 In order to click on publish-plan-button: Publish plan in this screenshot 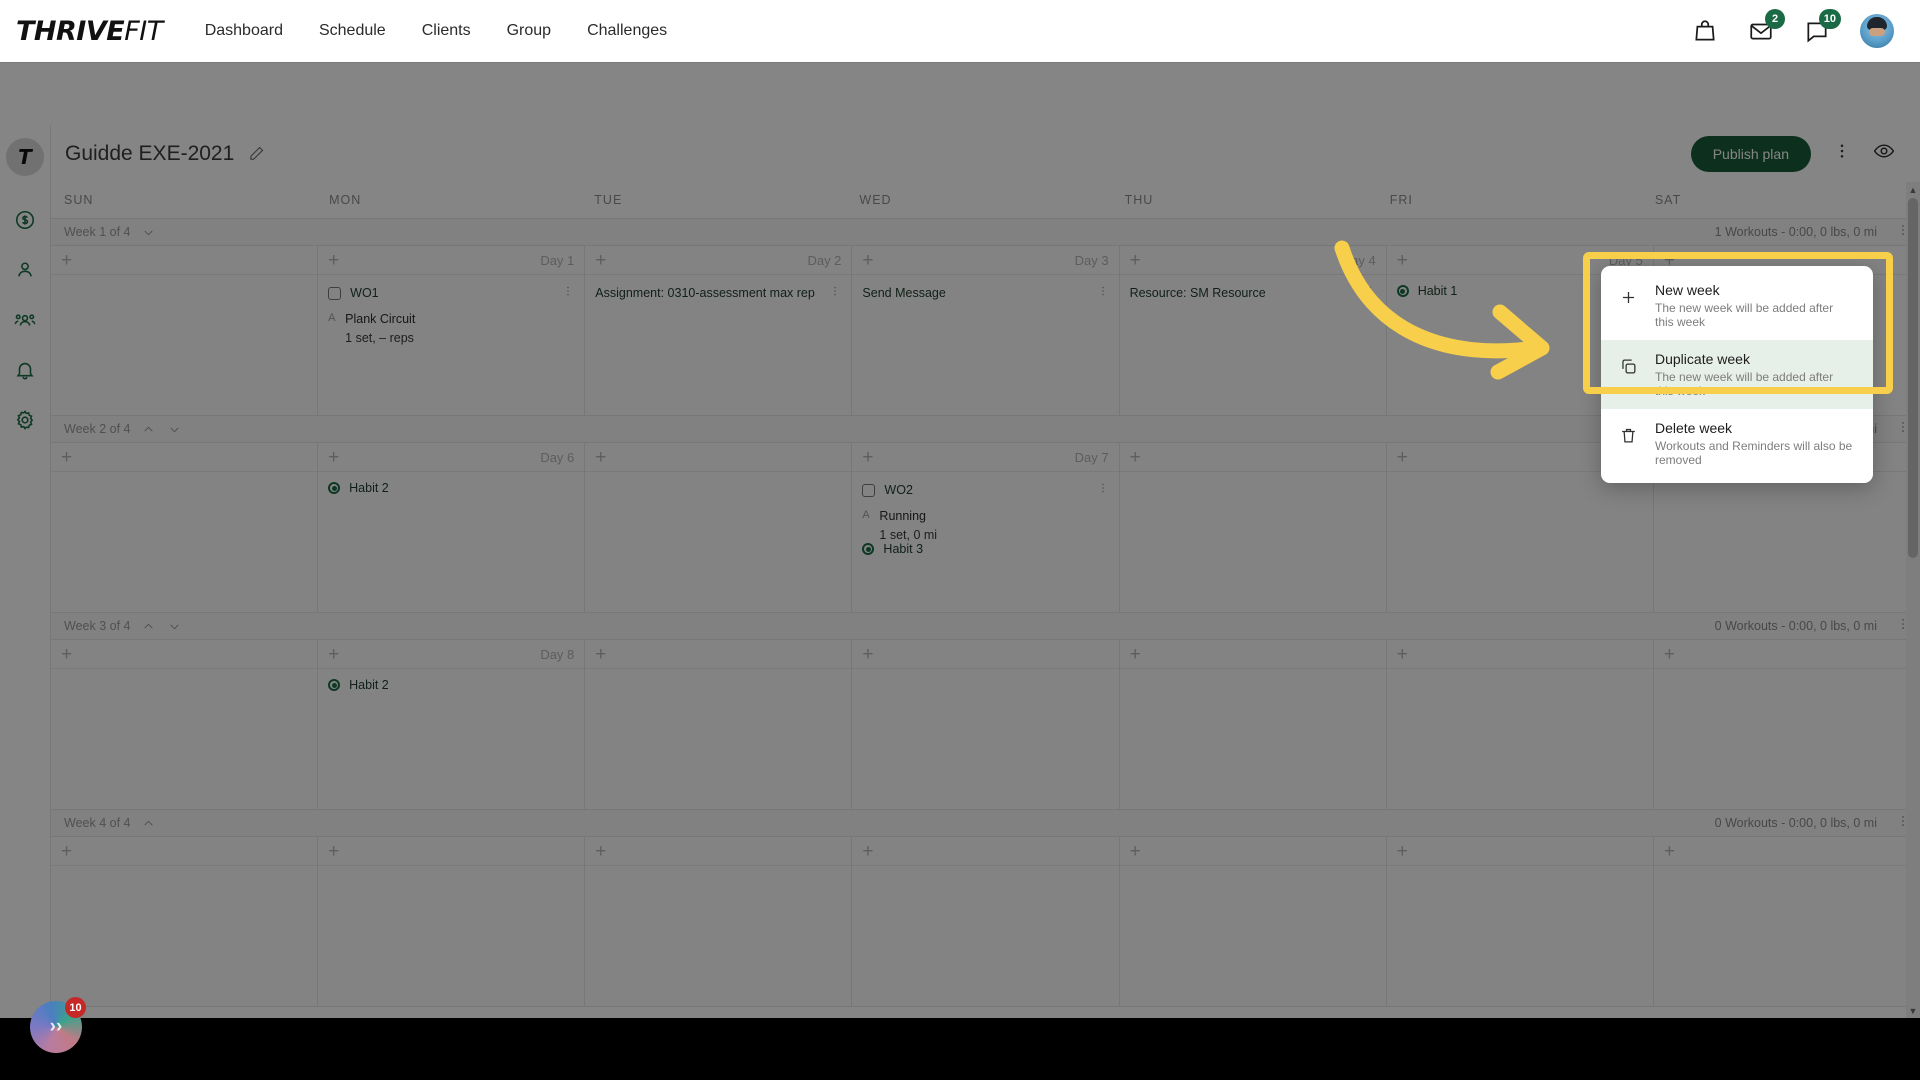, I will do `click(1750, 153)`.